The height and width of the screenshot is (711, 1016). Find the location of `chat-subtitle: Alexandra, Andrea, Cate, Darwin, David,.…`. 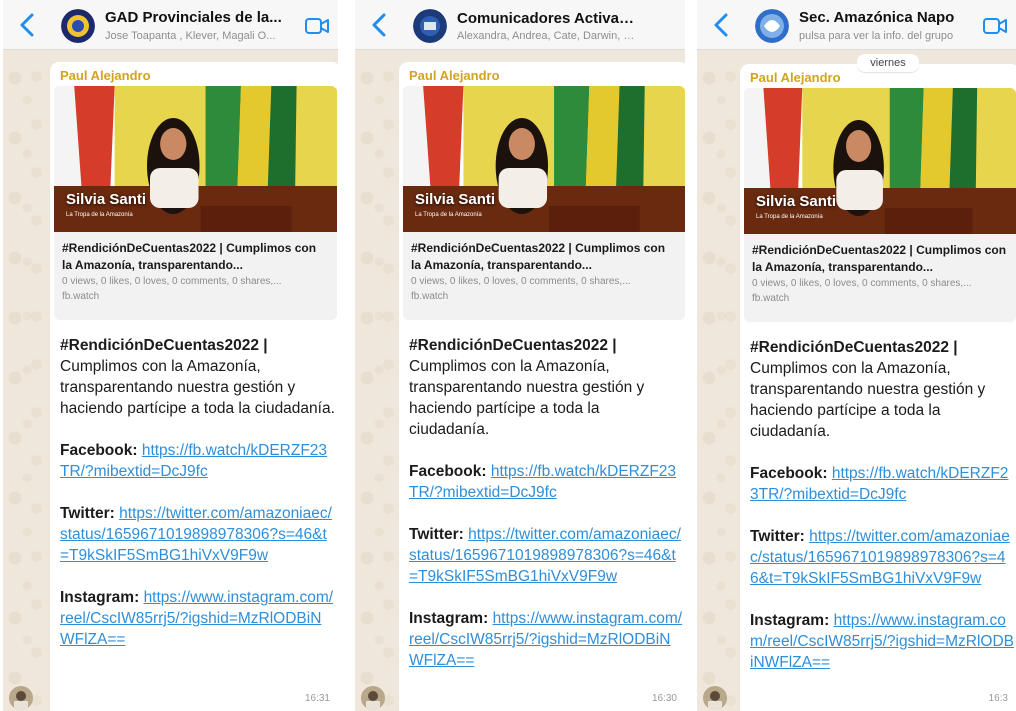

chat-subtitle: Alexandra, Andrea, Cate, Darwin, David,.… is located at coordinates (549, 36).